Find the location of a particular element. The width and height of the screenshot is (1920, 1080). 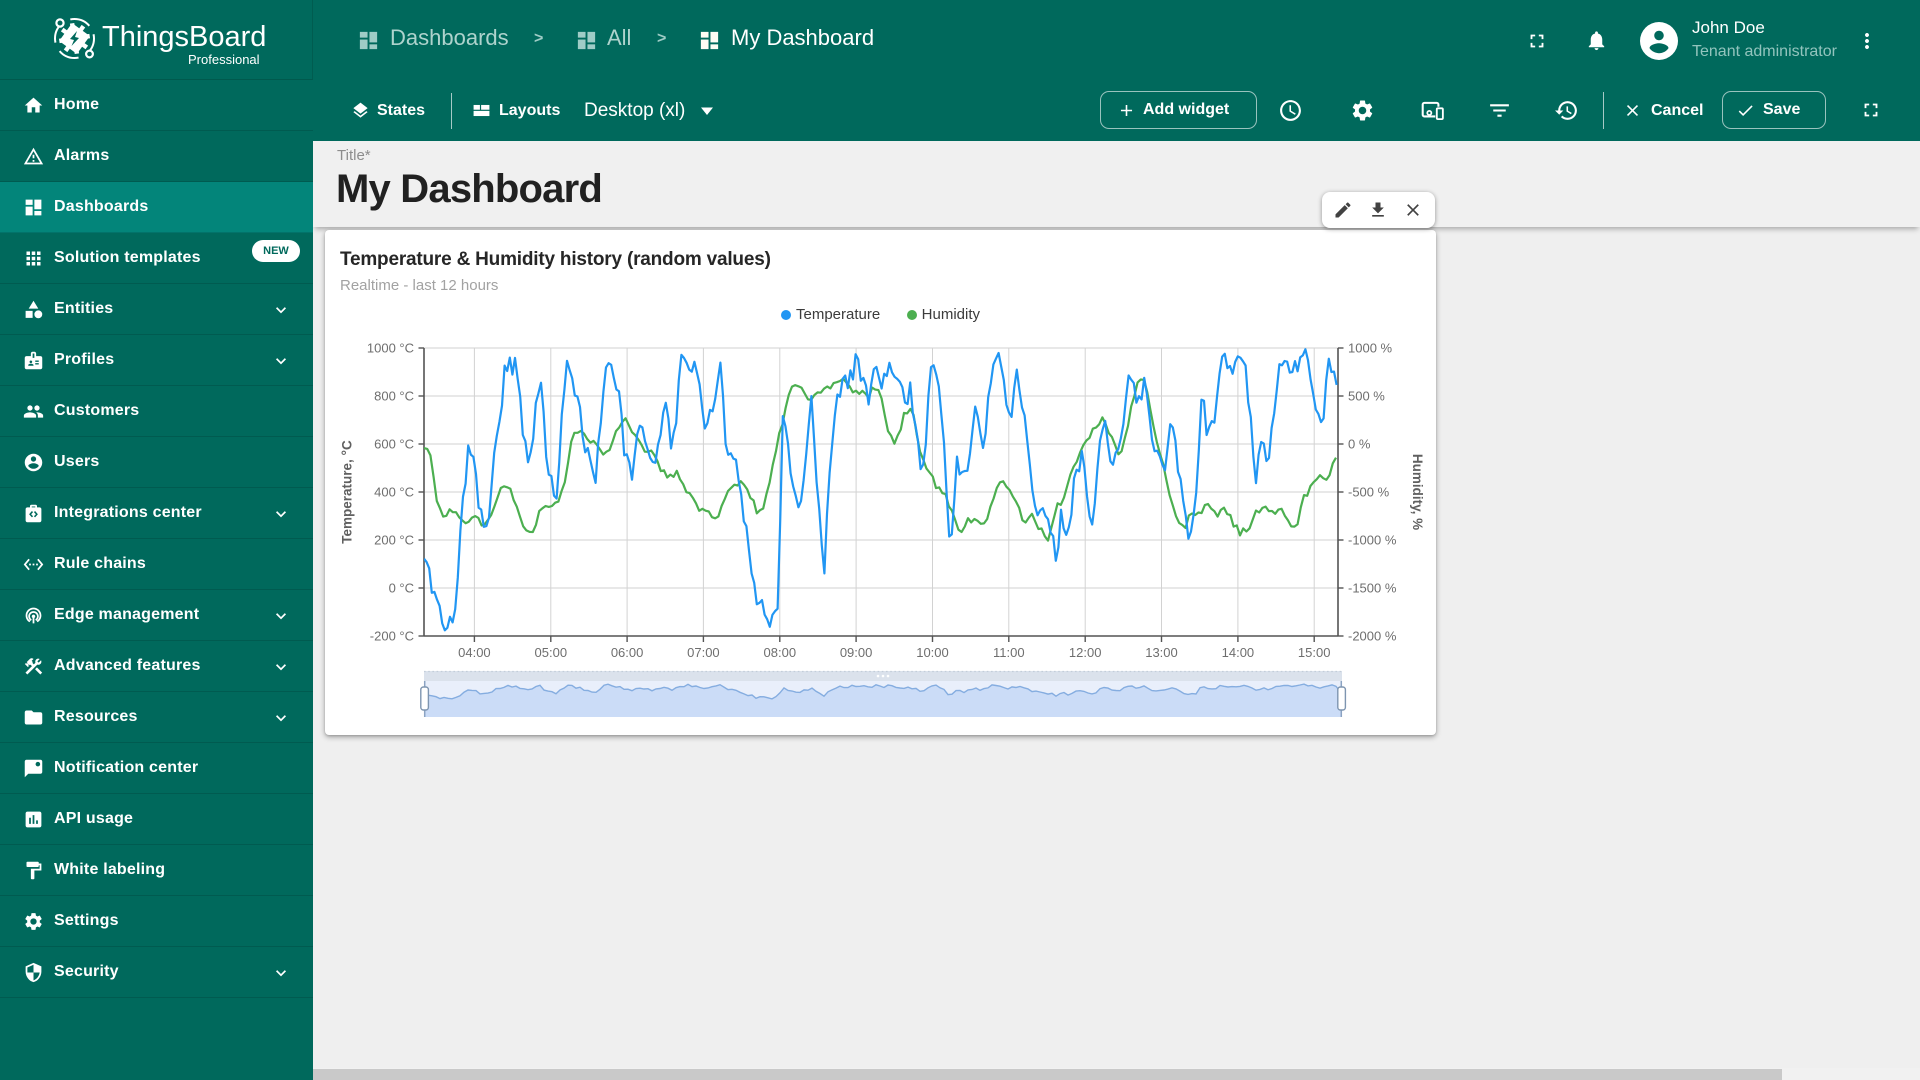

svg-text: 06:00 is located at coordinates (627, 652).